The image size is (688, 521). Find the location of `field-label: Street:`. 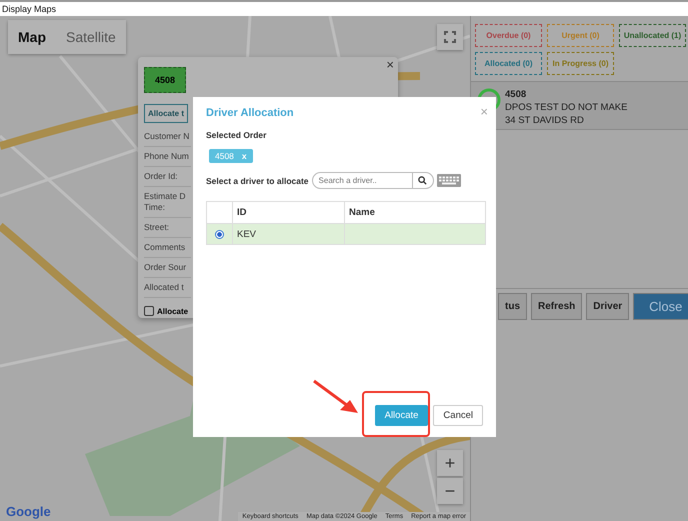

field-label: Street: is located at coordinates (167, 228).